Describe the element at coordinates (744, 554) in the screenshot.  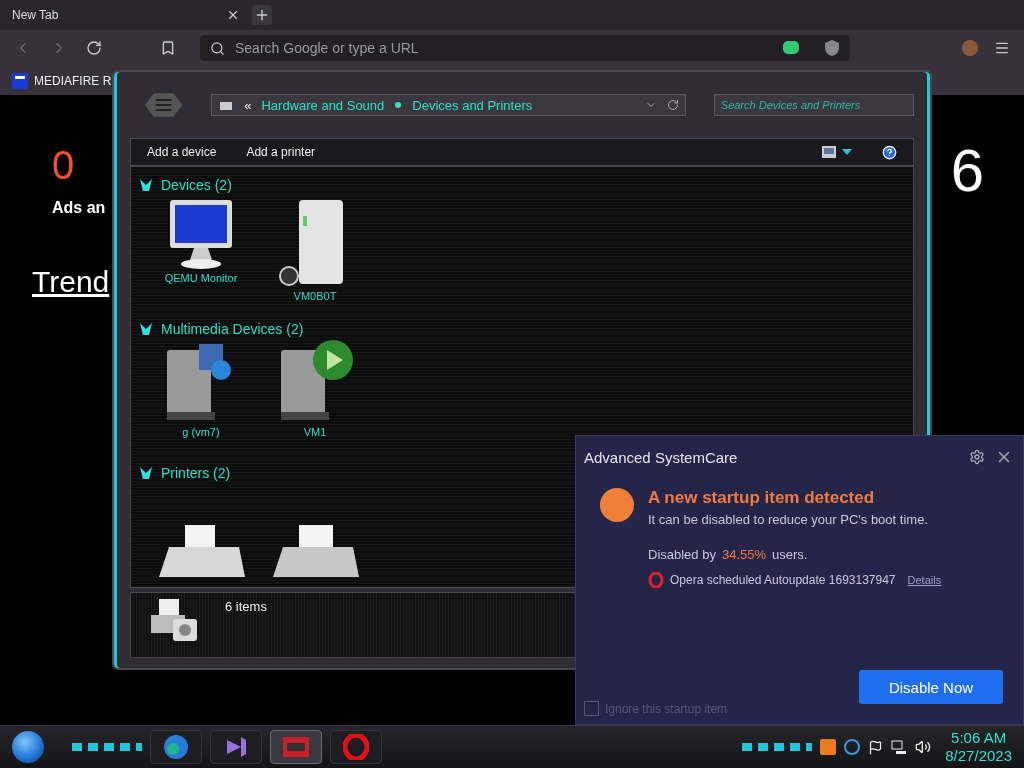
I see `stat-percent: 34.55%` at that location.